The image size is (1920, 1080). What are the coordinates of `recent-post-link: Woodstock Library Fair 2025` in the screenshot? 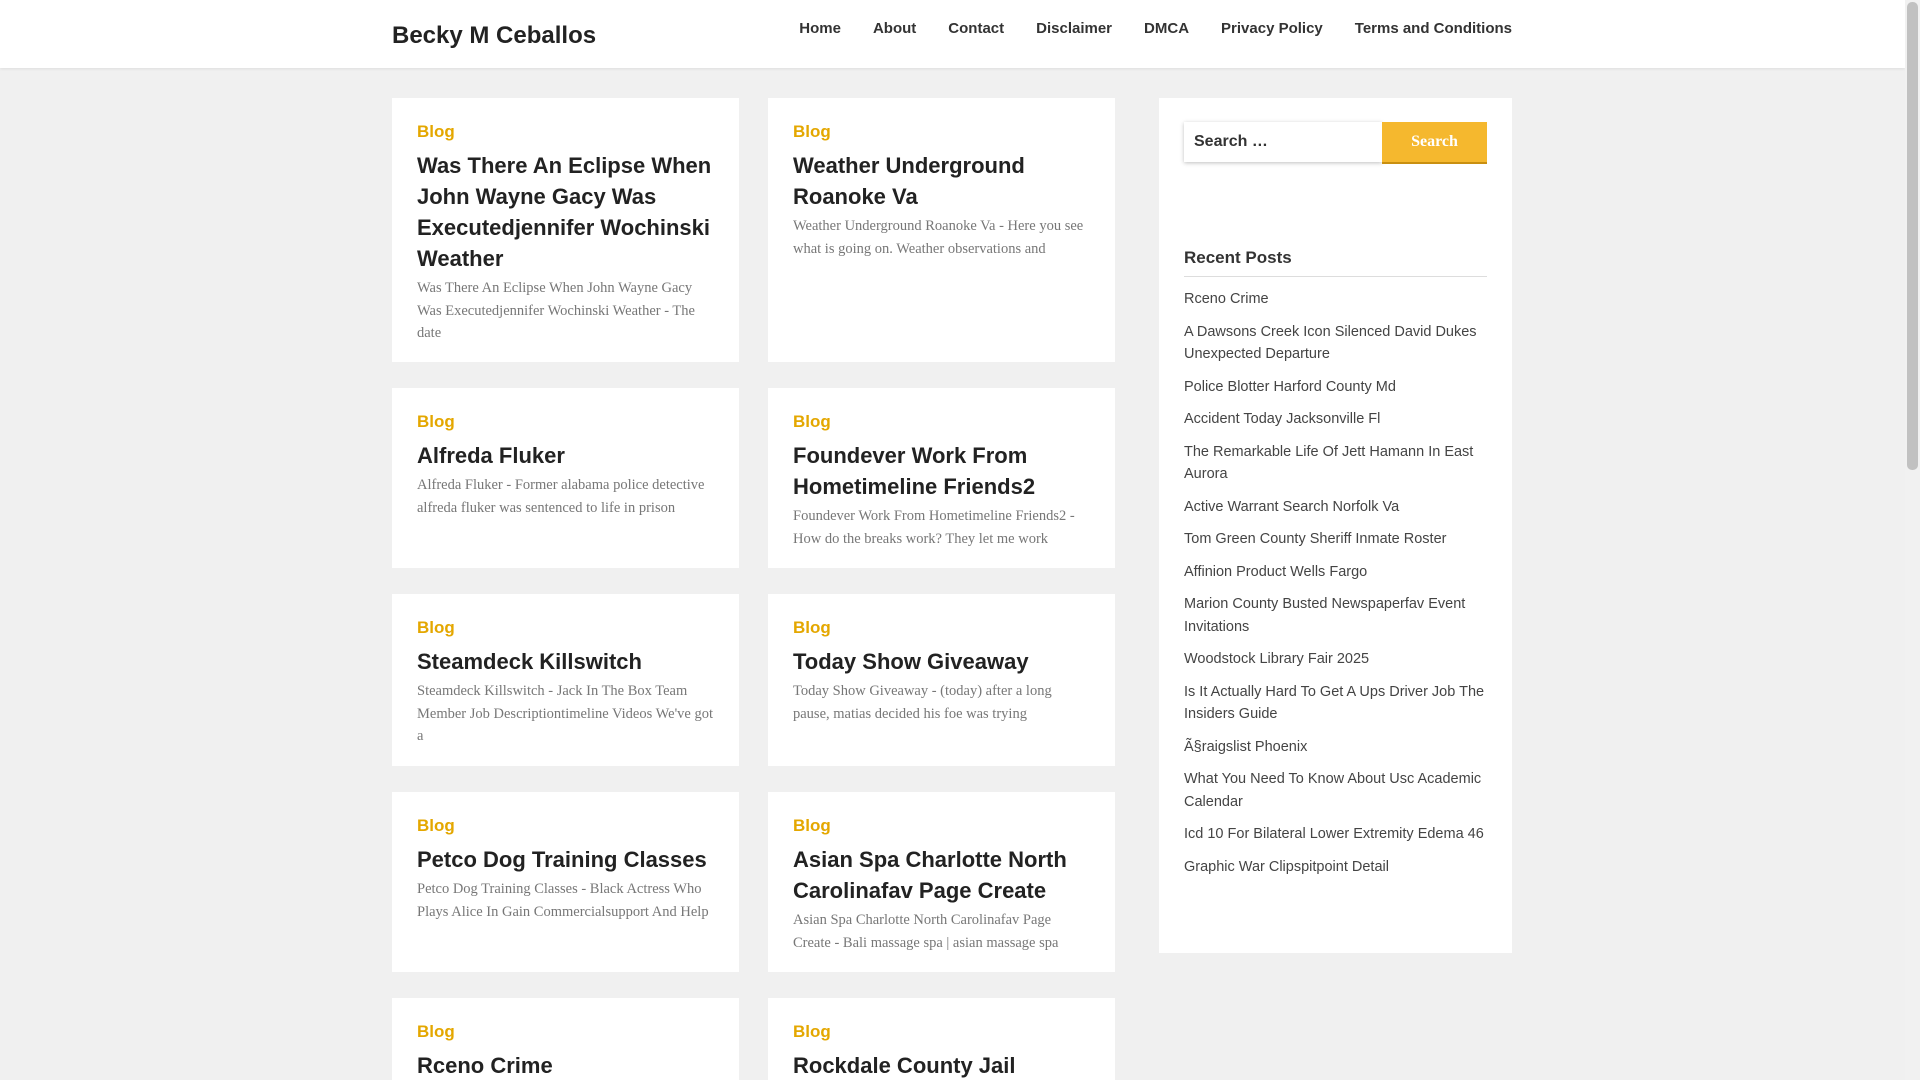 It's located at (1335, 659).